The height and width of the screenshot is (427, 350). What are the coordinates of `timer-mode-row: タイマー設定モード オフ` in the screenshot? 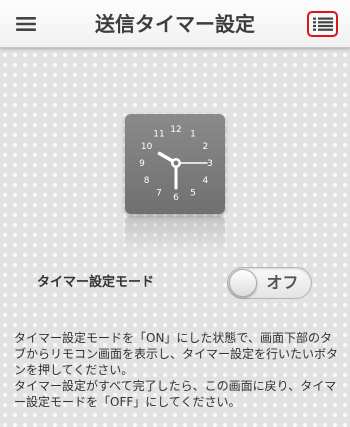 It's located at (175, 283).